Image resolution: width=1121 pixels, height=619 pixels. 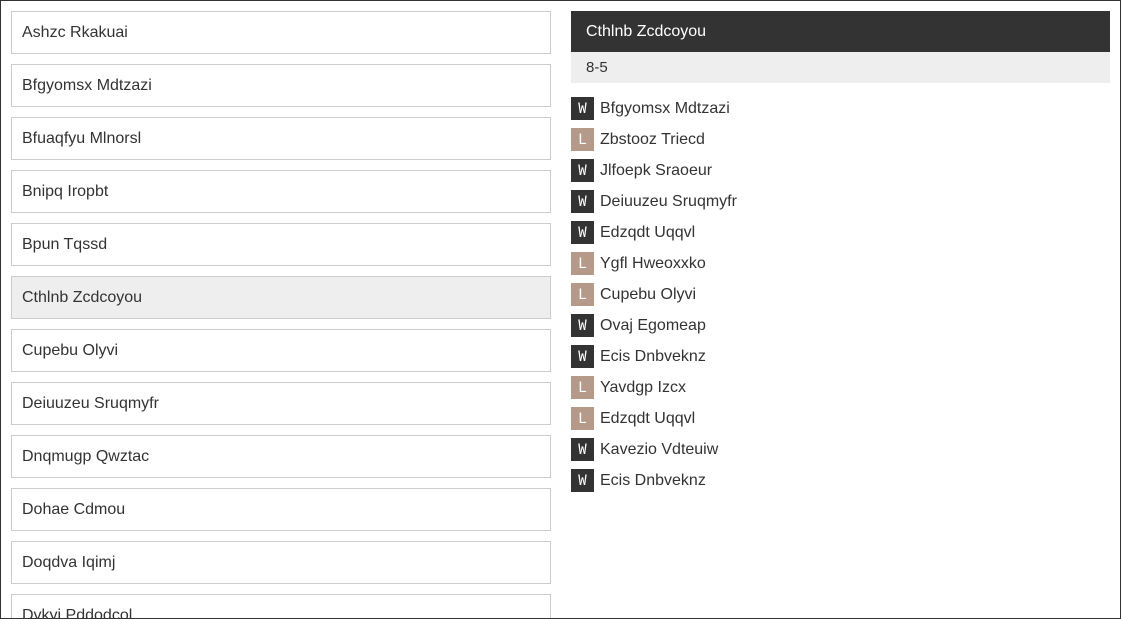 What do you see at coordinates (648, 294) in the screenshot?
I see `opponent-name: Cupebu Olyvi` at bounding box center [648, 294].